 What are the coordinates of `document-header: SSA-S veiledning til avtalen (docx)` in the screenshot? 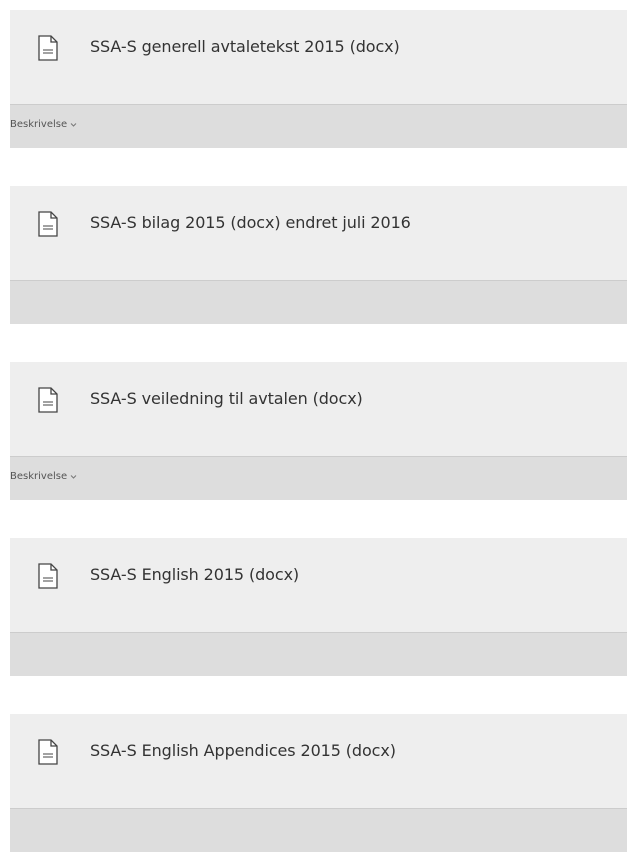 It's located at (318, 409).